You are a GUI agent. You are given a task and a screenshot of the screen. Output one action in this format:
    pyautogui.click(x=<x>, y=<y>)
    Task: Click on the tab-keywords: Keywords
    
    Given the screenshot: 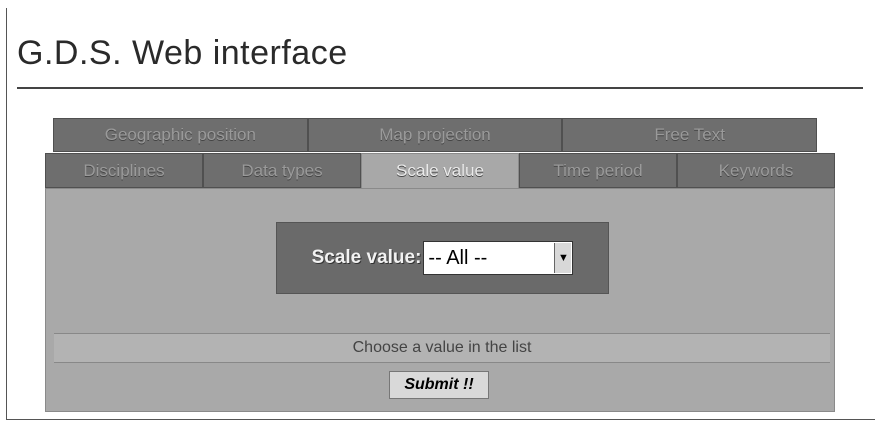 What is the action you would take?
    pyautogui.click(x=756, y=170)
    